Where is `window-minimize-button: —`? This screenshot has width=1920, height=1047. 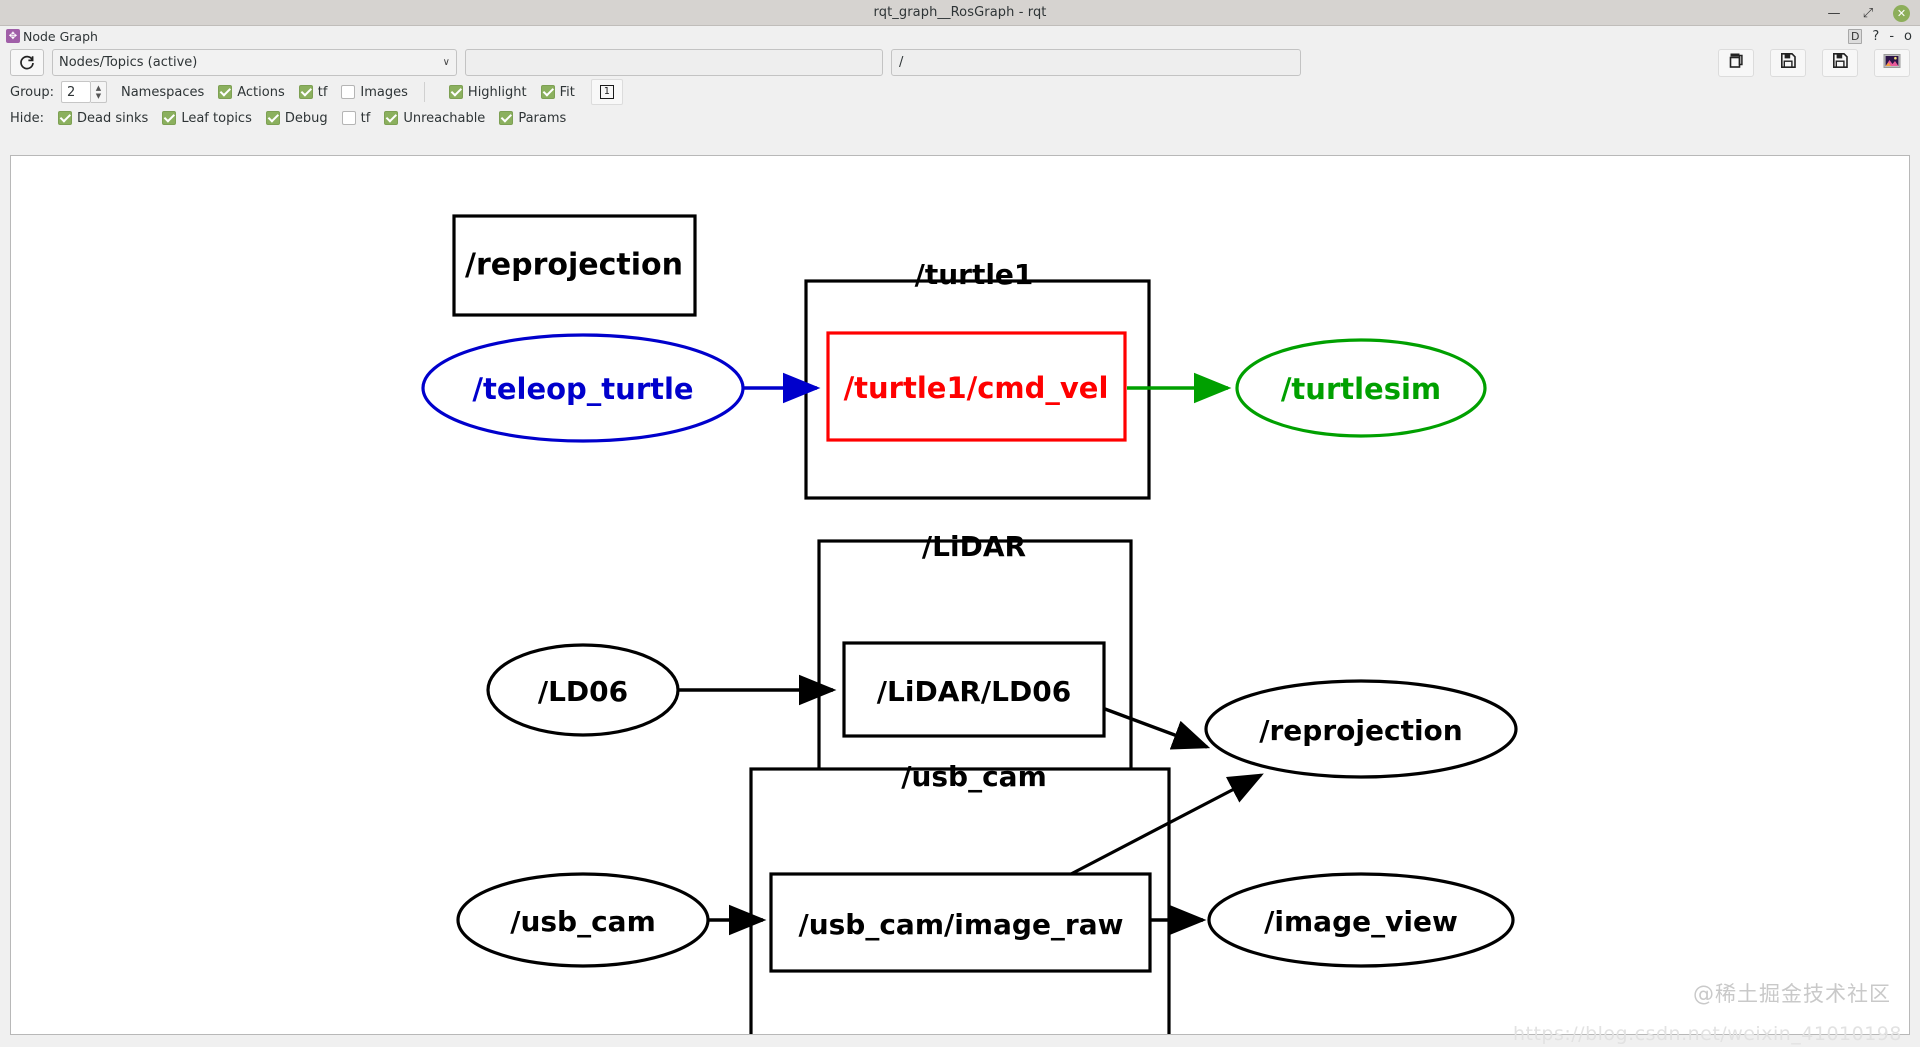 window-minimize-button: — is located at coordinates (1834, 13).